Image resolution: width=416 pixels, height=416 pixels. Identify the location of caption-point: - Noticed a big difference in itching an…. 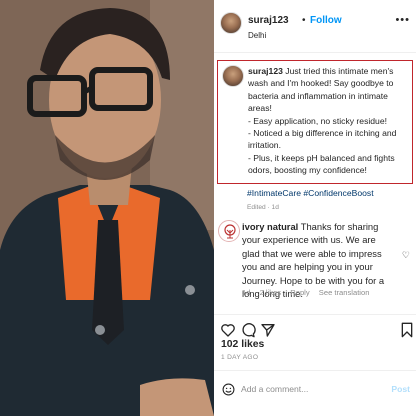
(322, 139).